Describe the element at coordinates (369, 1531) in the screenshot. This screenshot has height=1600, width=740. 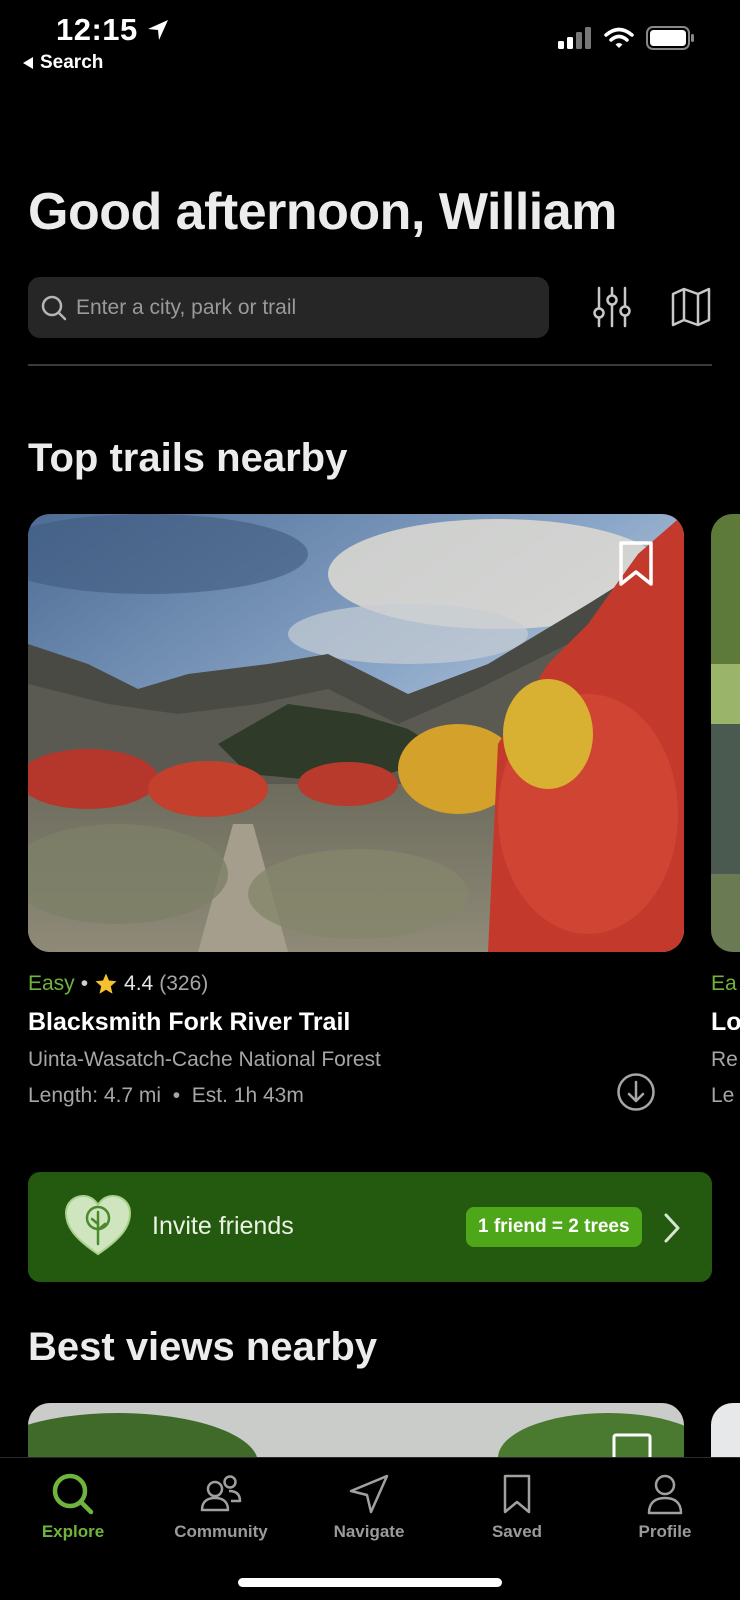
I see `tab-navigate-label: Navigate` at that location.